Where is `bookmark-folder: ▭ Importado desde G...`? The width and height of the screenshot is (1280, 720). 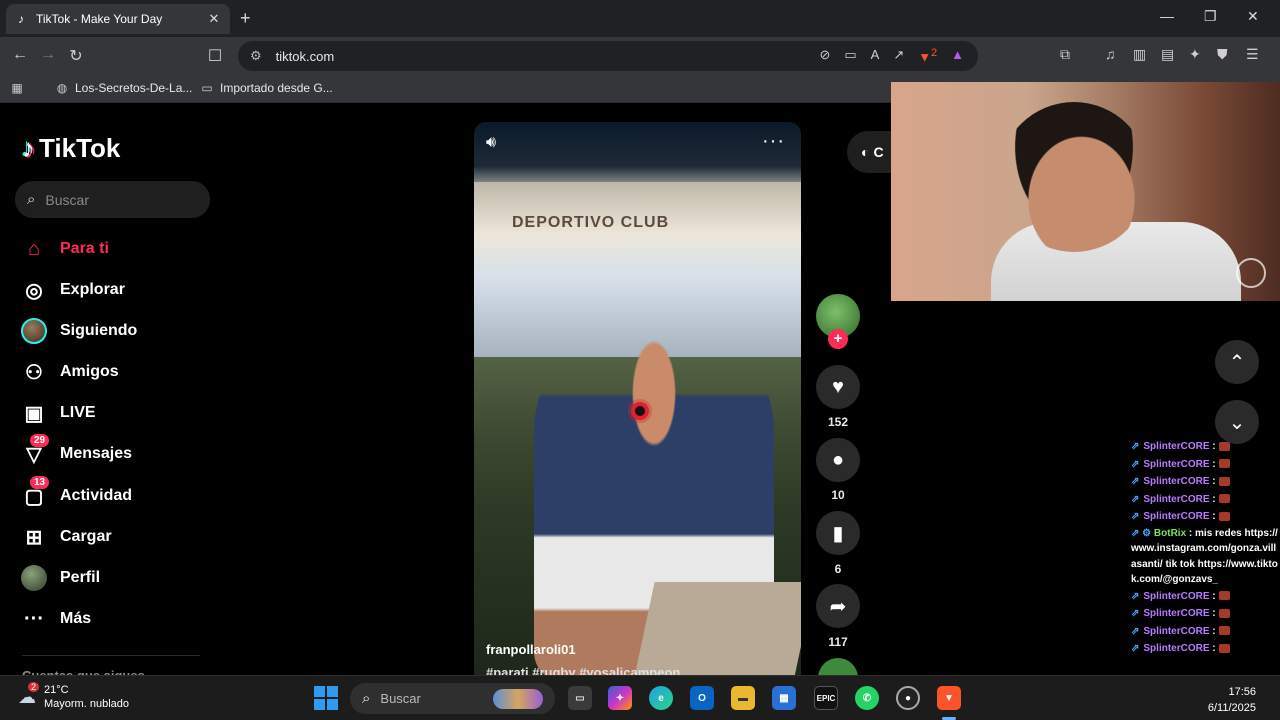
bookmark-folder: ▭ Importado desde G... is located at coordinates (266, 88).